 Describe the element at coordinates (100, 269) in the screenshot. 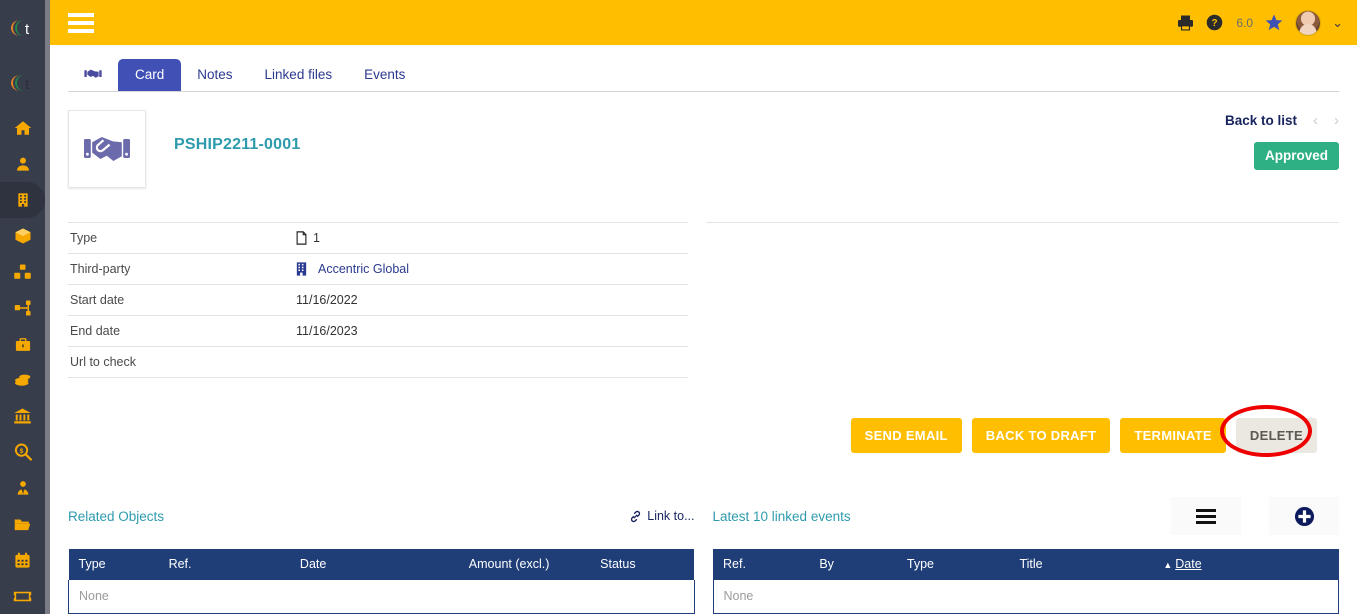

I see `field-label: Third-party` at that location.